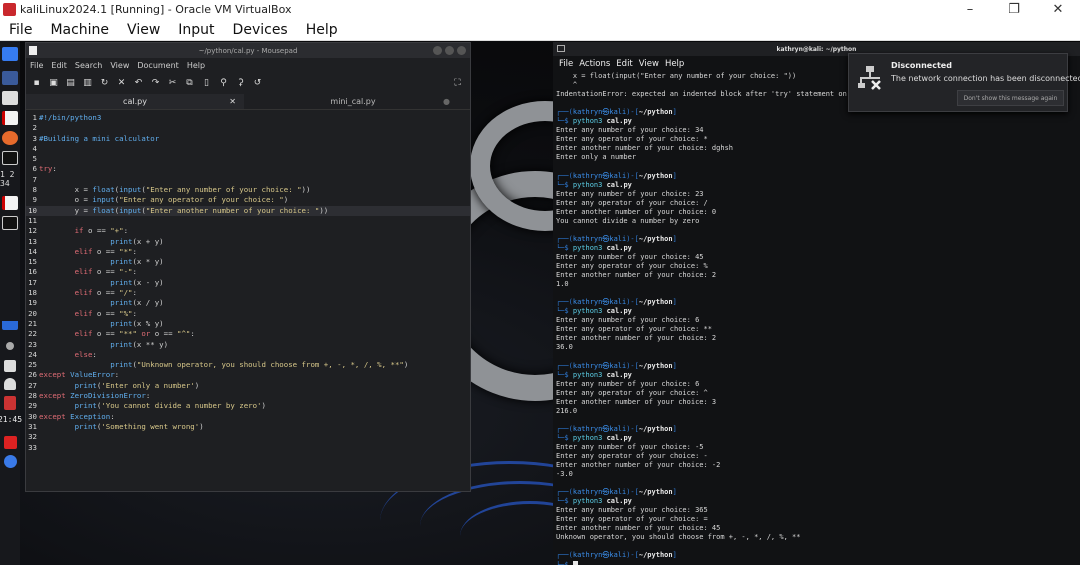  Describe the element at coordinates (248, 293) in the screenshot. I see `code-line: 18 elif o == "/":` at that location.